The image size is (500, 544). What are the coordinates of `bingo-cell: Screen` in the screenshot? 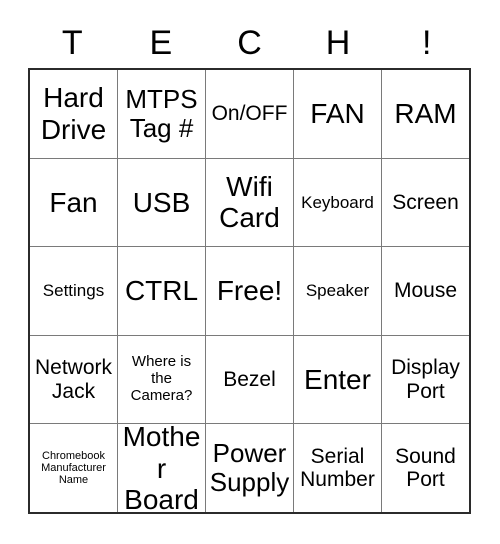 It's located at (425, 203).